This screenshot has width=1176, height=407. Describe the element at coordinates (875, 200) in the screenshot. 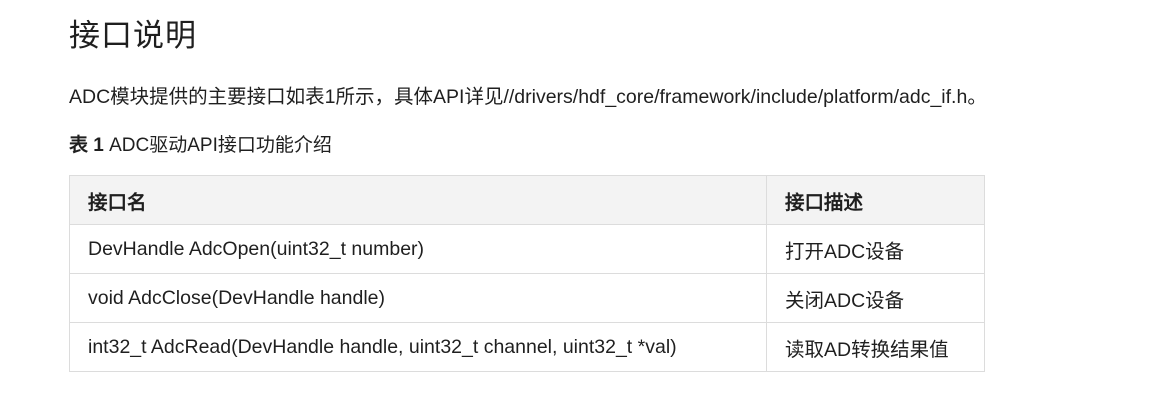

I see `header-interface-description: 接口描述` at that location.